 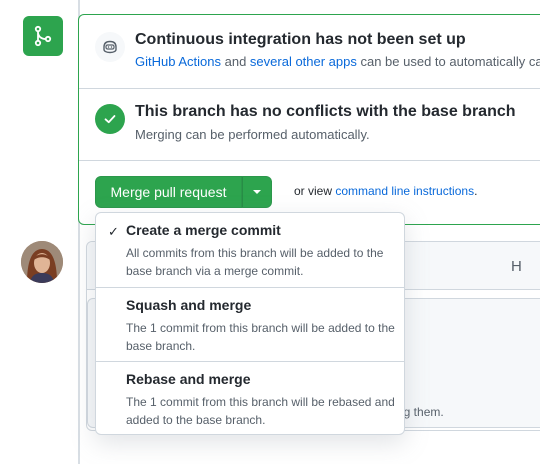 What do you see at coordinates (252, 134) in the screenshot?
I see `no-conflicts-description: Merging can be performed automatically.` at bounding box center [252, 134].